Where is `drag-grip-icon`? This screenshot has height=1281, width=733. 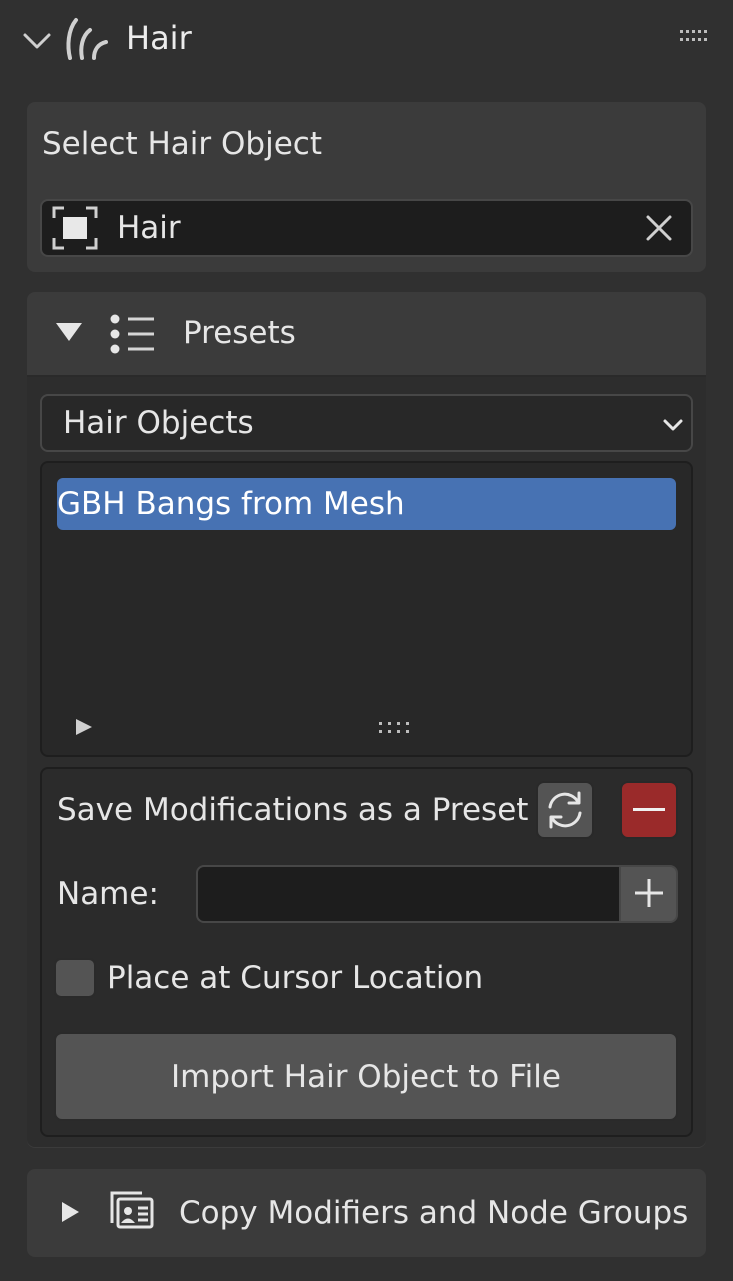 drag-grip-icon is located at coordinates (695, 36).